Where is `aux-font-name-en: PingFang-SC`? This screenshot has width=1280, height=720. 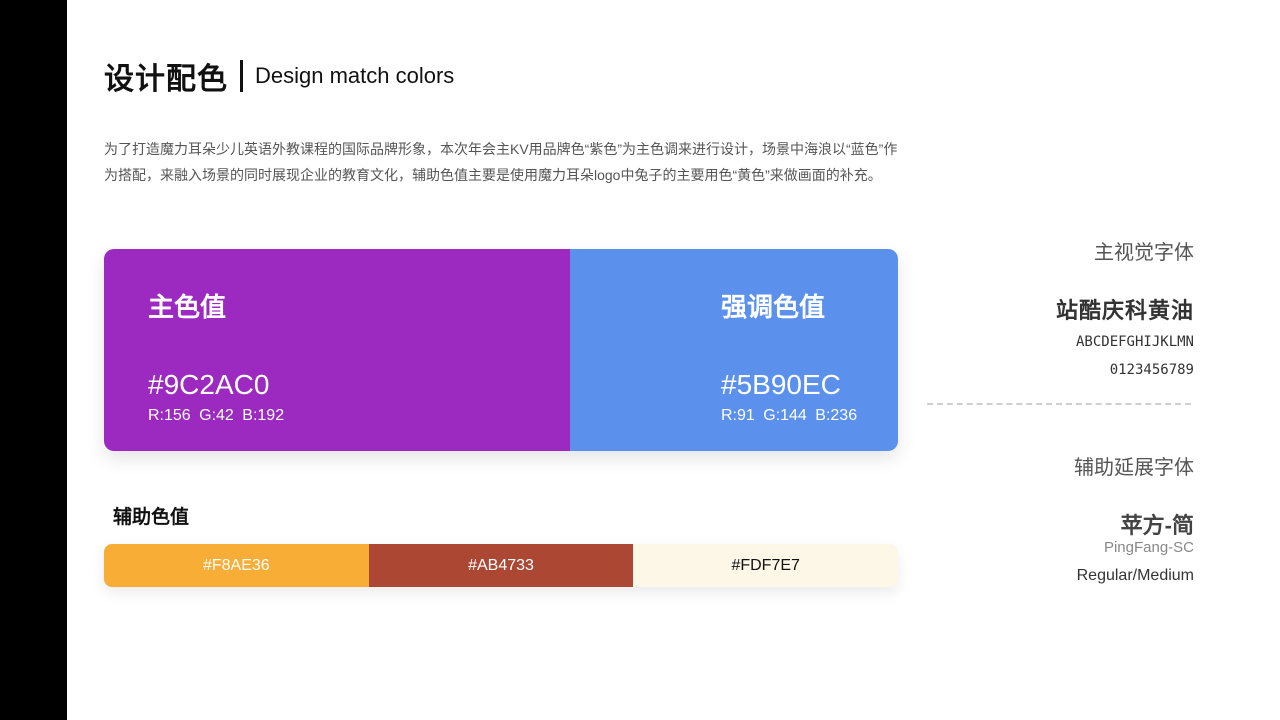
aux-font-name-en: PingFang-SC is located at coordinates (1148, 547).